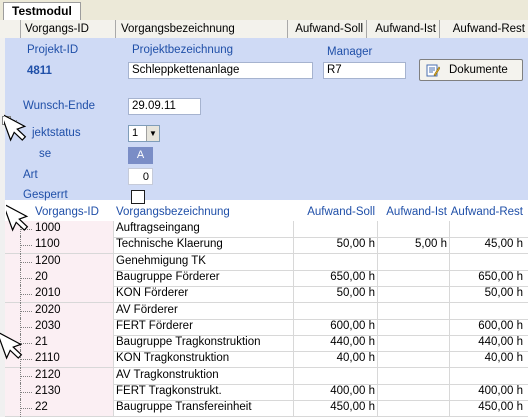 This screenshot has width=528, height=417. What do you see at coordinates (266, 277) in the screenshot?
I see `table-row: 20 Baugruppe Förderer 650,00 h 650,00 h` at bounding box center [266, 277].